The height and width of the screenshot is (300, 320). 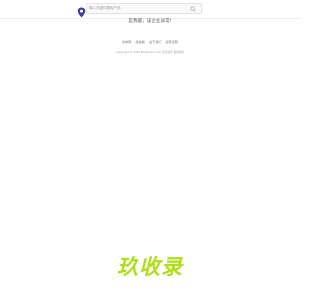 What do you see at coordinates (150, 21) in the screenshot?
I see `status-message: 是我最，该企业异常!` at bounding box center [150, 21].